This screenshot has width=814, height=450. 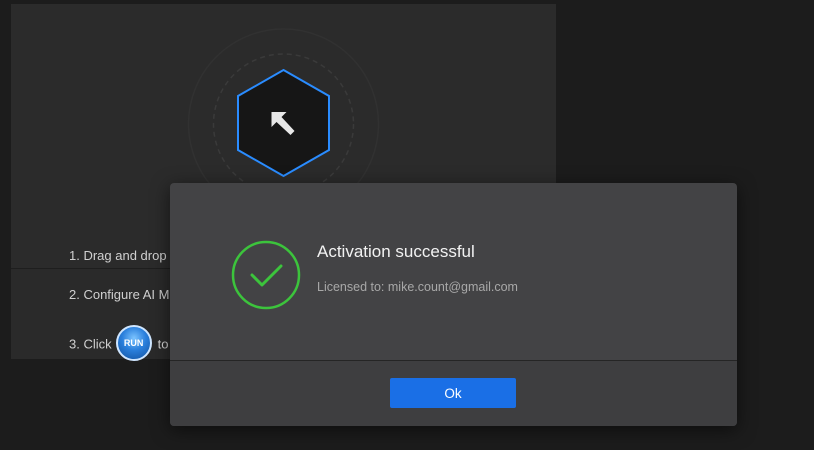 I want to click on step-3-prefix: 3. Click, so click(x=90, y=344).